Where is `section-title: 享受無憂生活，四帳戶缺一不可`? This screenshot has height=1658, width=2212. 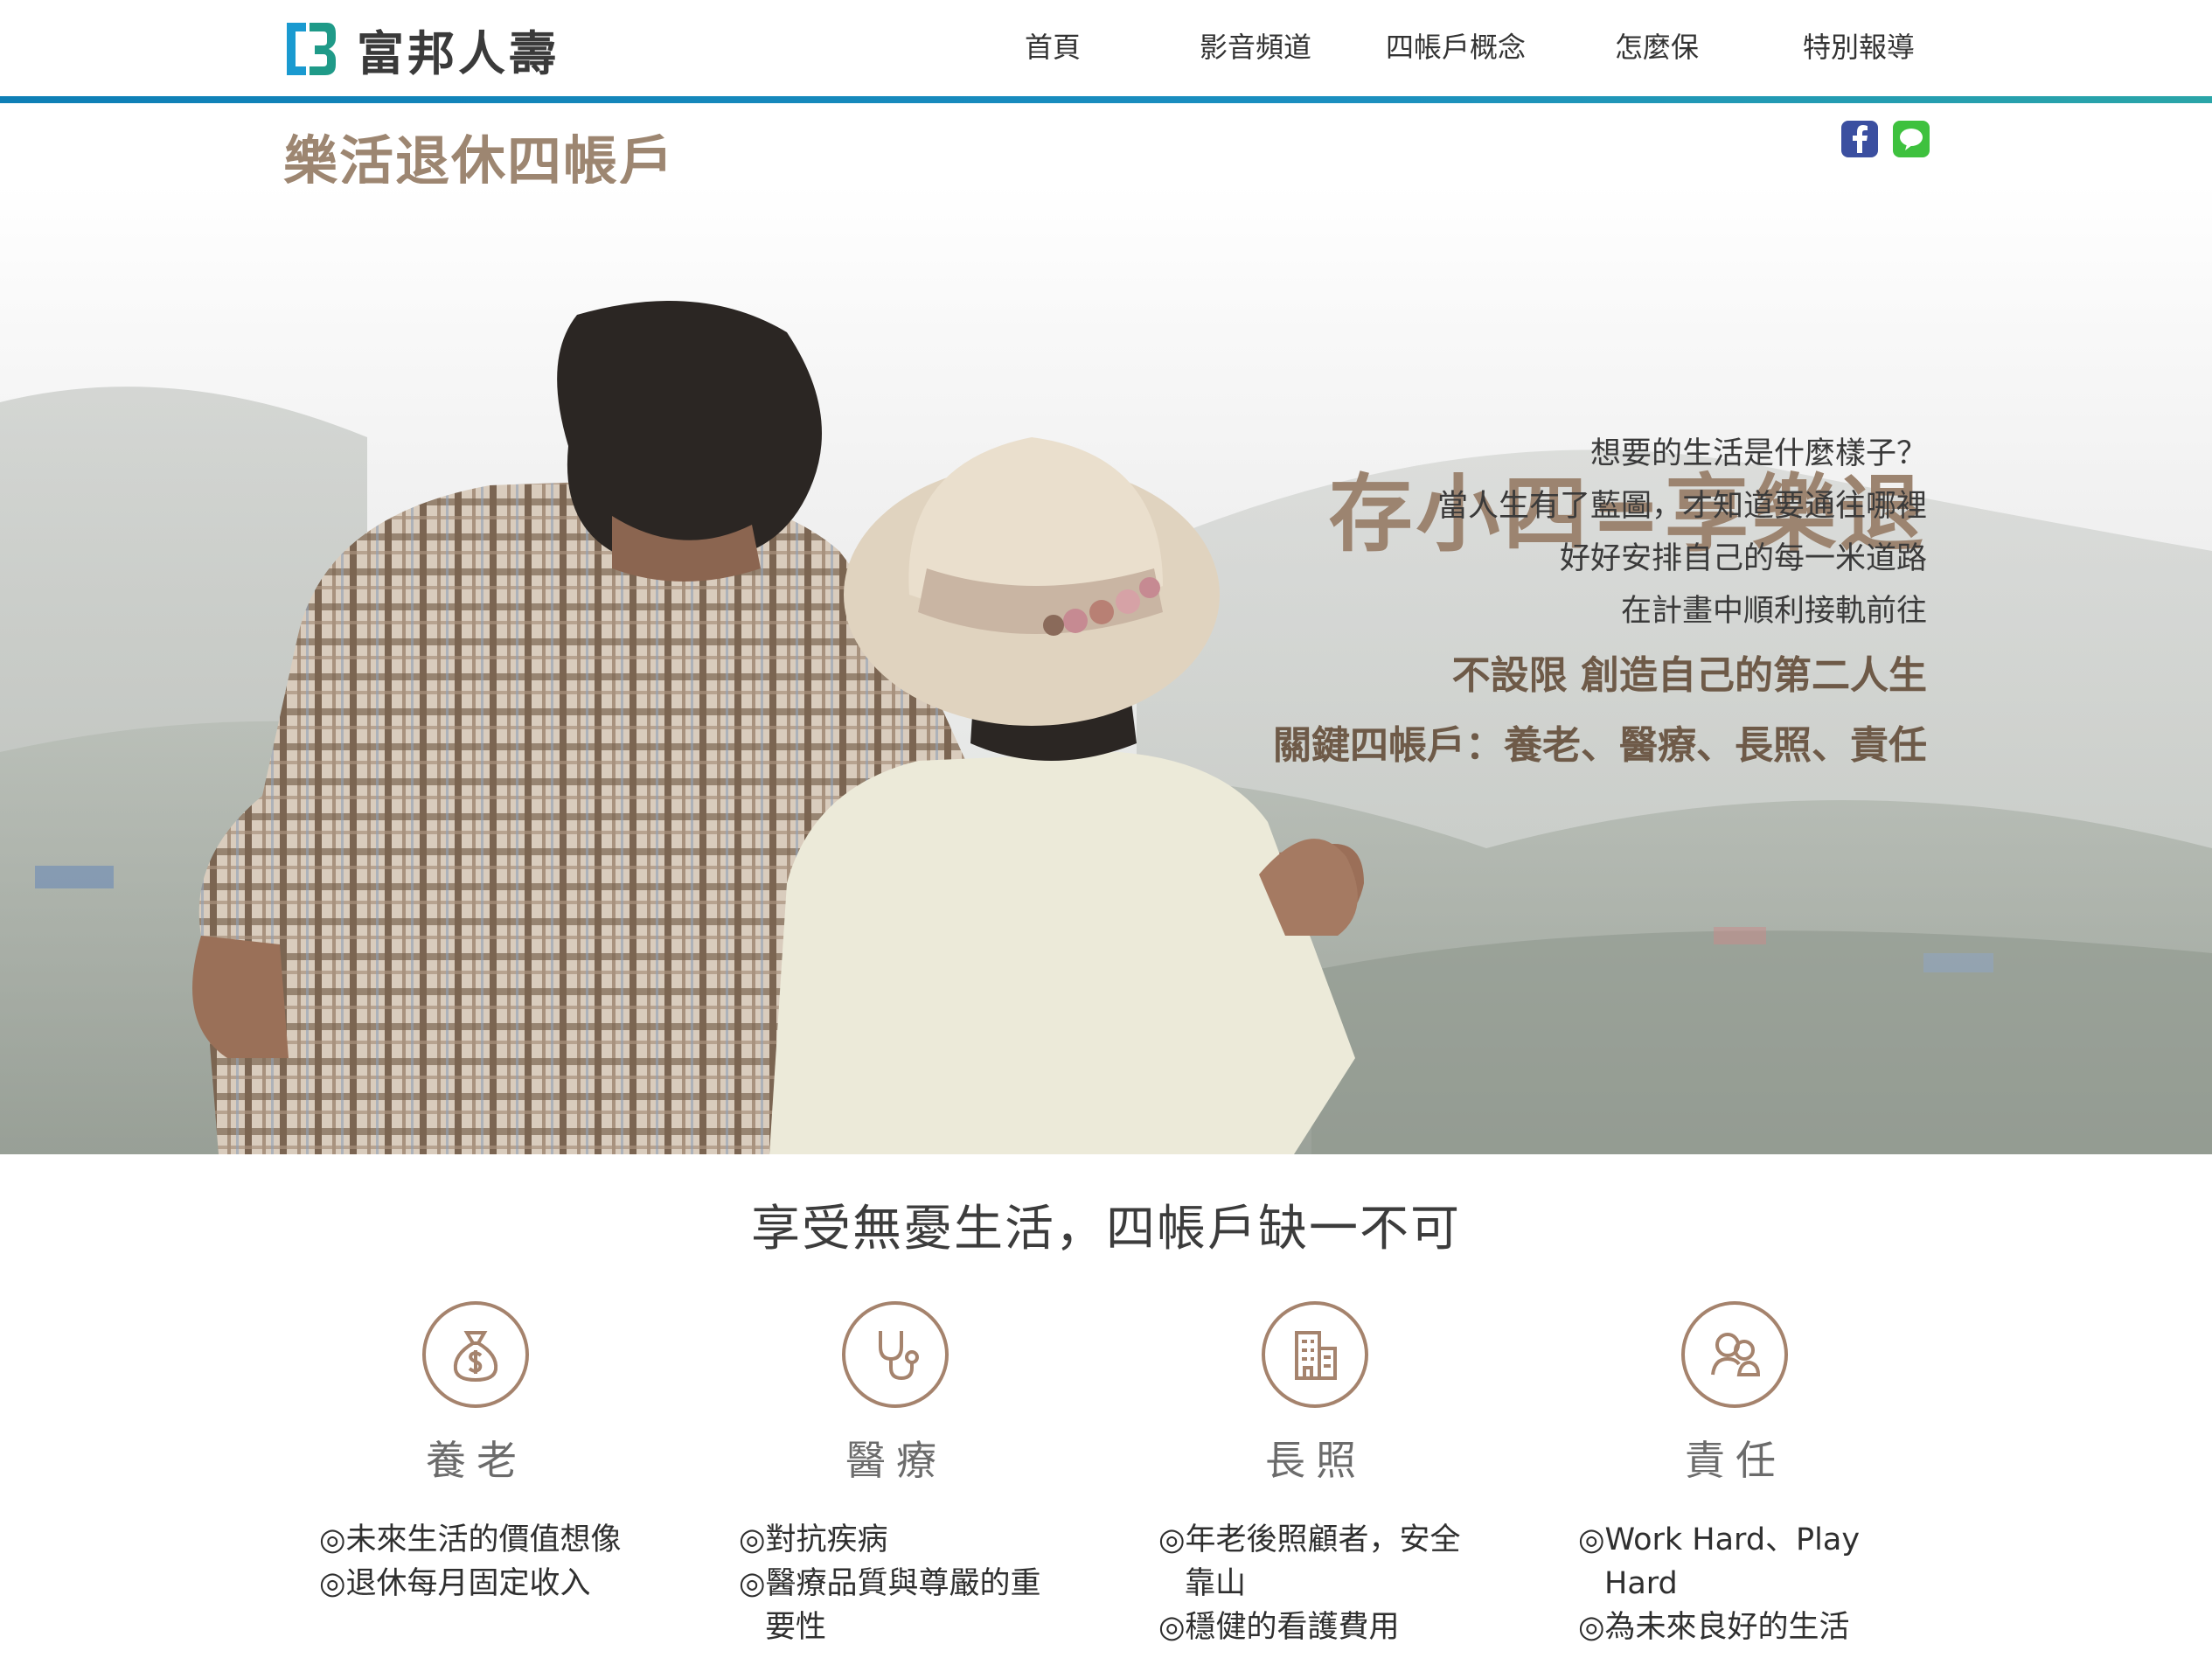 section-title: 享受無憂生活，四帳戶缺一不可 is located at coordinates (1106, 1229).